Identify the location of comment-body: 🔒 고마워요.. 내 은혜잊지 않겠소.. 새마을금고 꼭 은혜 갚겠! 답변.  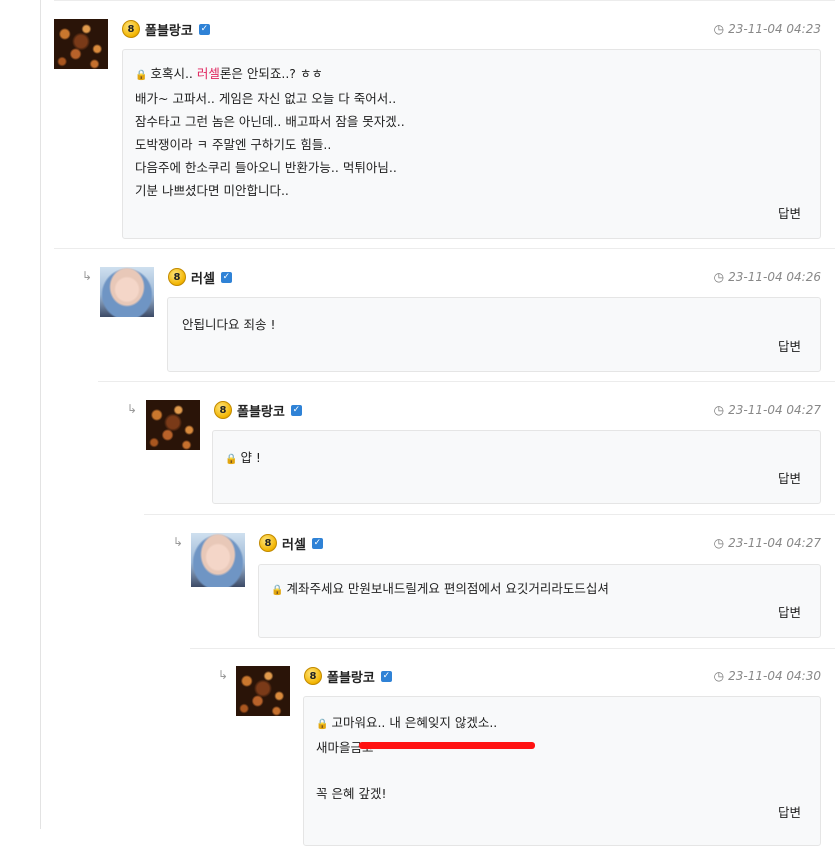
(562, 771).